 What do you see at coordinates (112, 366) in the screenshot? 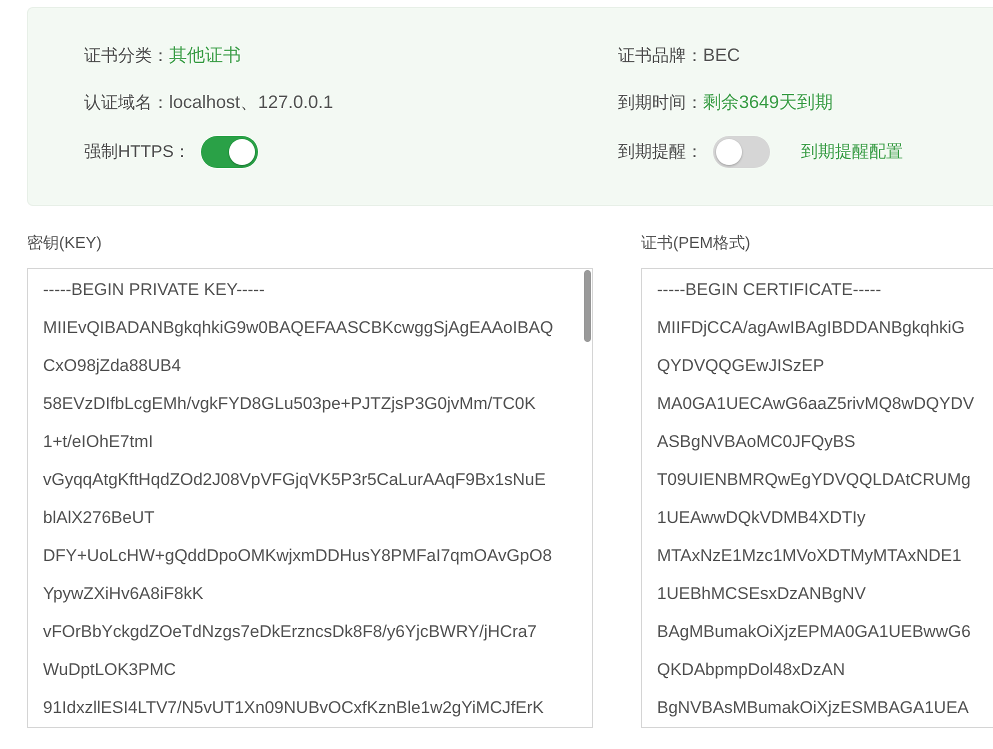
I see `text-line: CxO98jZda88UB4` at bounding box center [112, 366].